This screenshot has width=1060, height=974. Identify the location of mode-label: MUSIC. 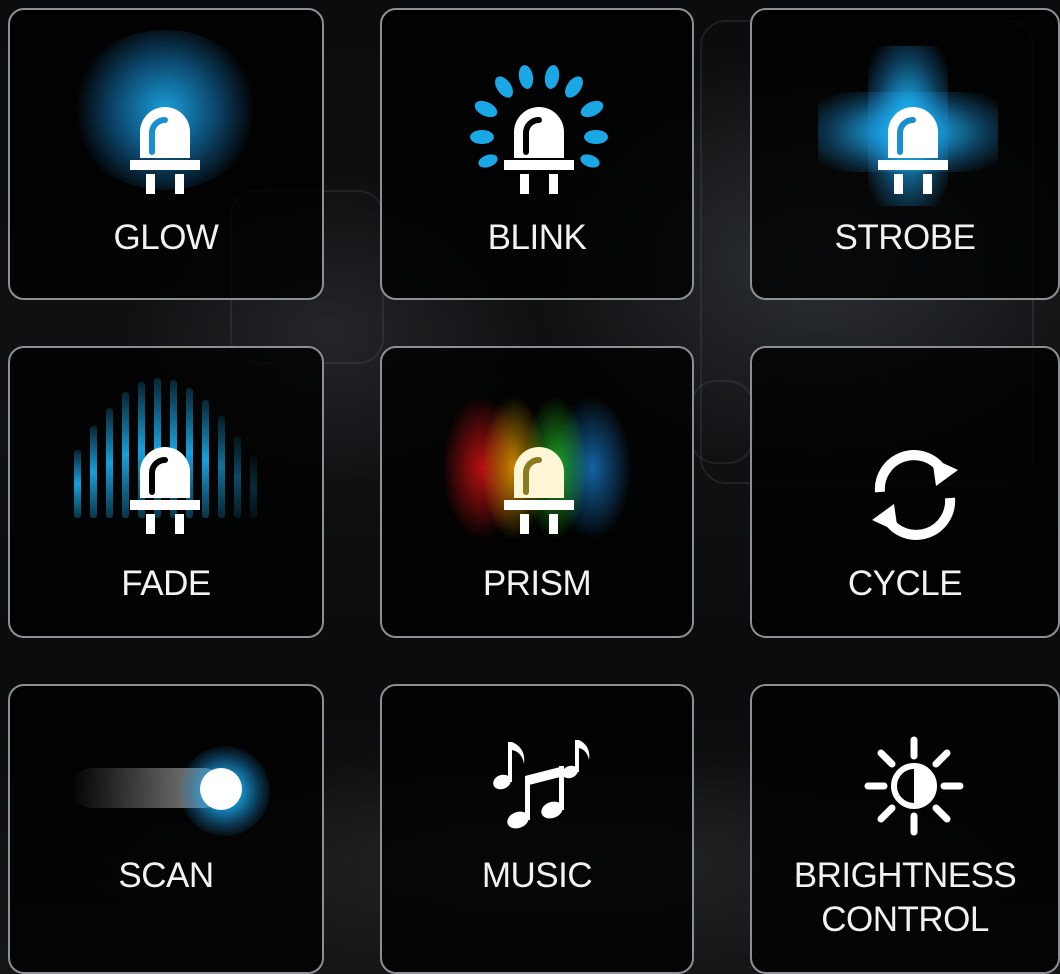
(537, 875).